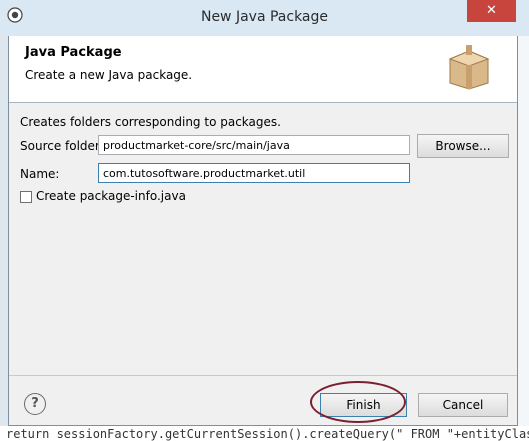 The height and width of the screenshot is (441, 529). I want to click on source-folder-input, so click(254, 145).